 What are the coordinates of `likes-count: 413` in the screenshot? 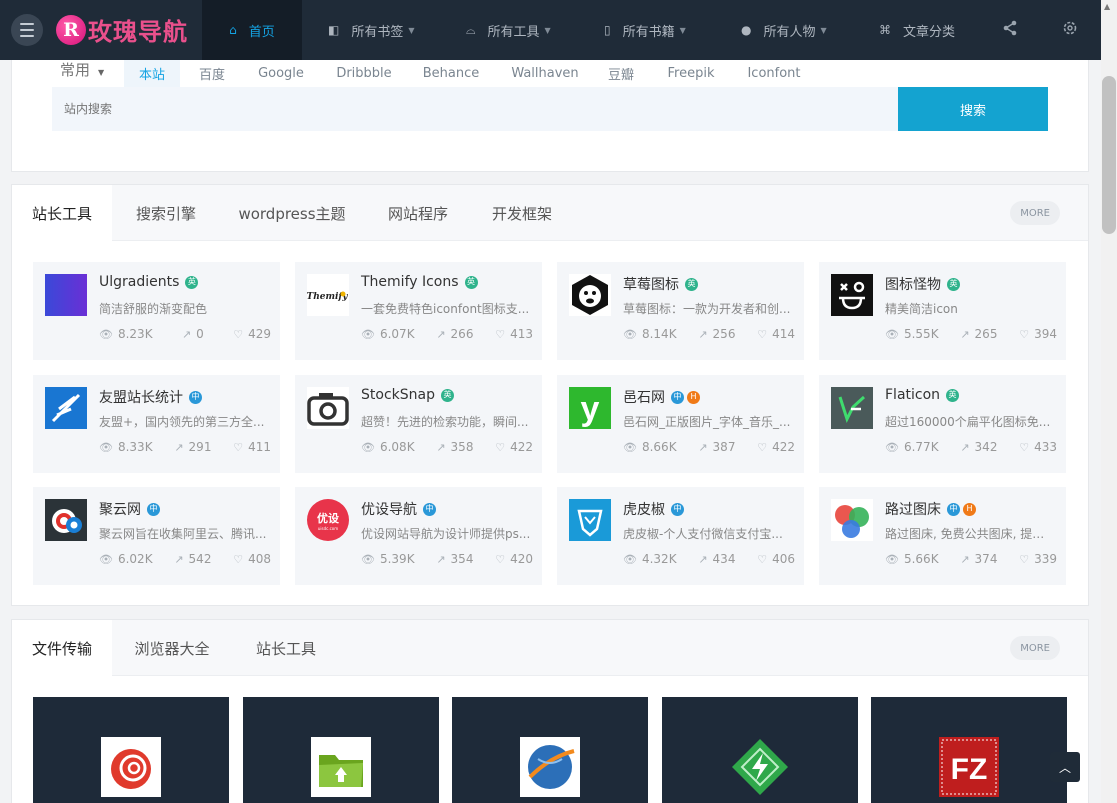 It's located at (521, 334).